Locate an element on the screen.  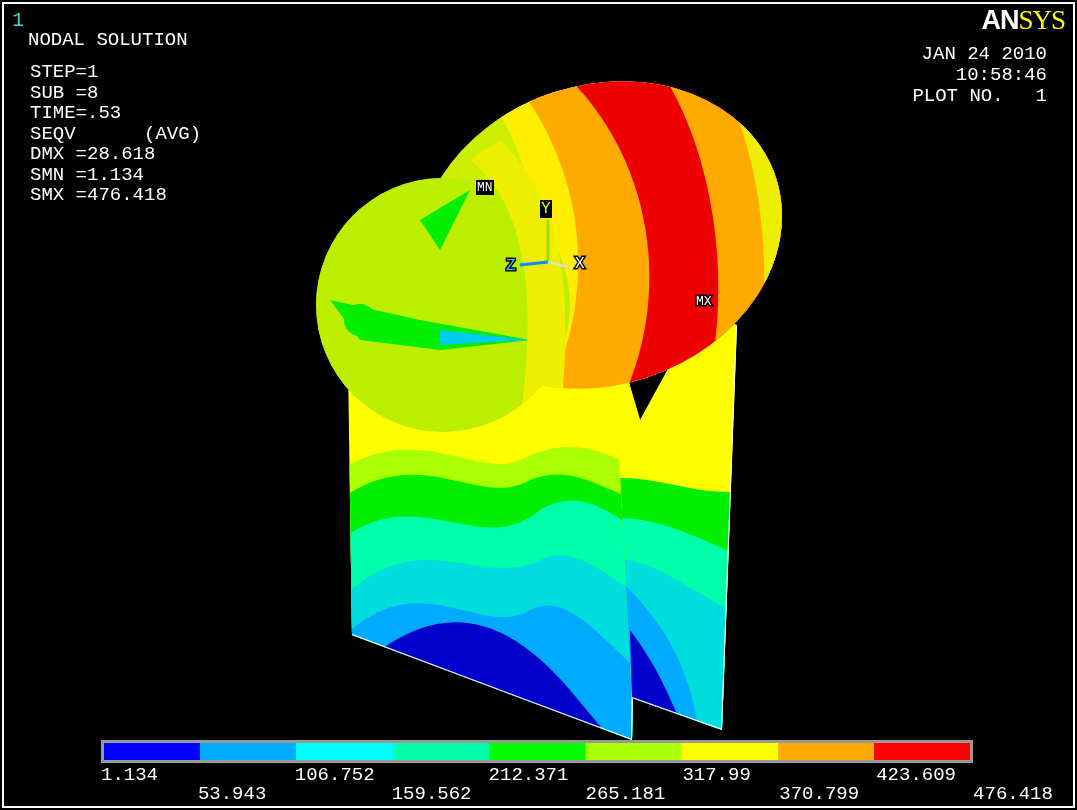
result-info-line: SMN =1.134 is located at coordinates (88, 175).